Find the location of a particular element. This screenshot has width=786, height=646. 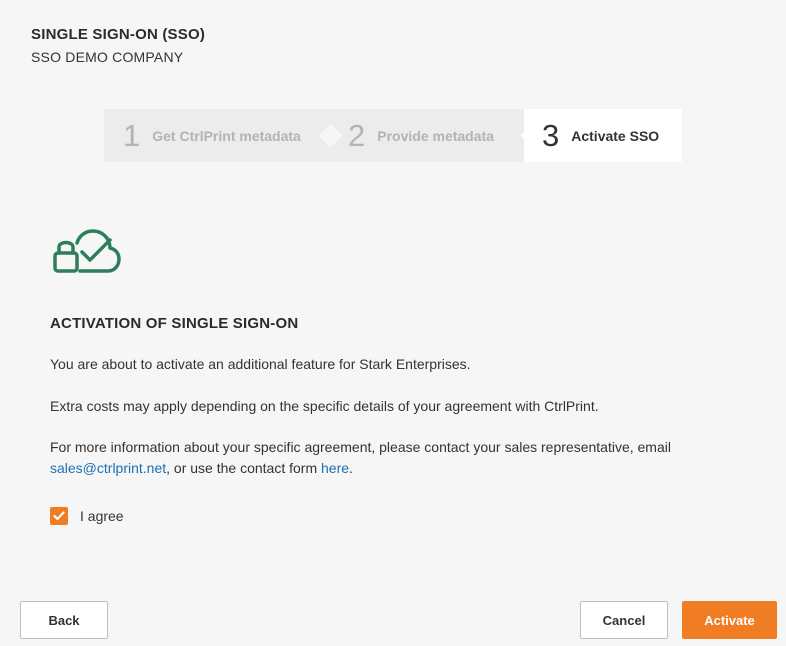

contact-text: . is located at coordinates (351, 468).